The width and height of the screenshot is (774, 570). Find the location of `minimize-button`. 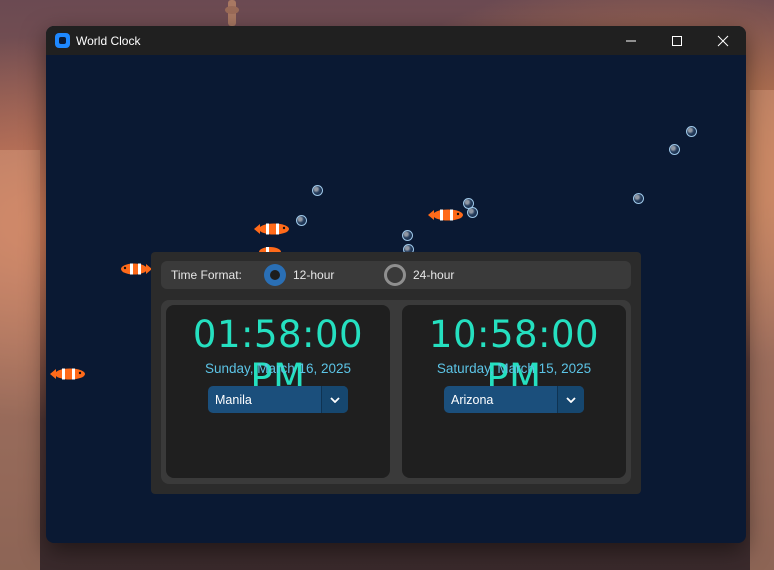

minimize-button is located at coordinates (631, 40).